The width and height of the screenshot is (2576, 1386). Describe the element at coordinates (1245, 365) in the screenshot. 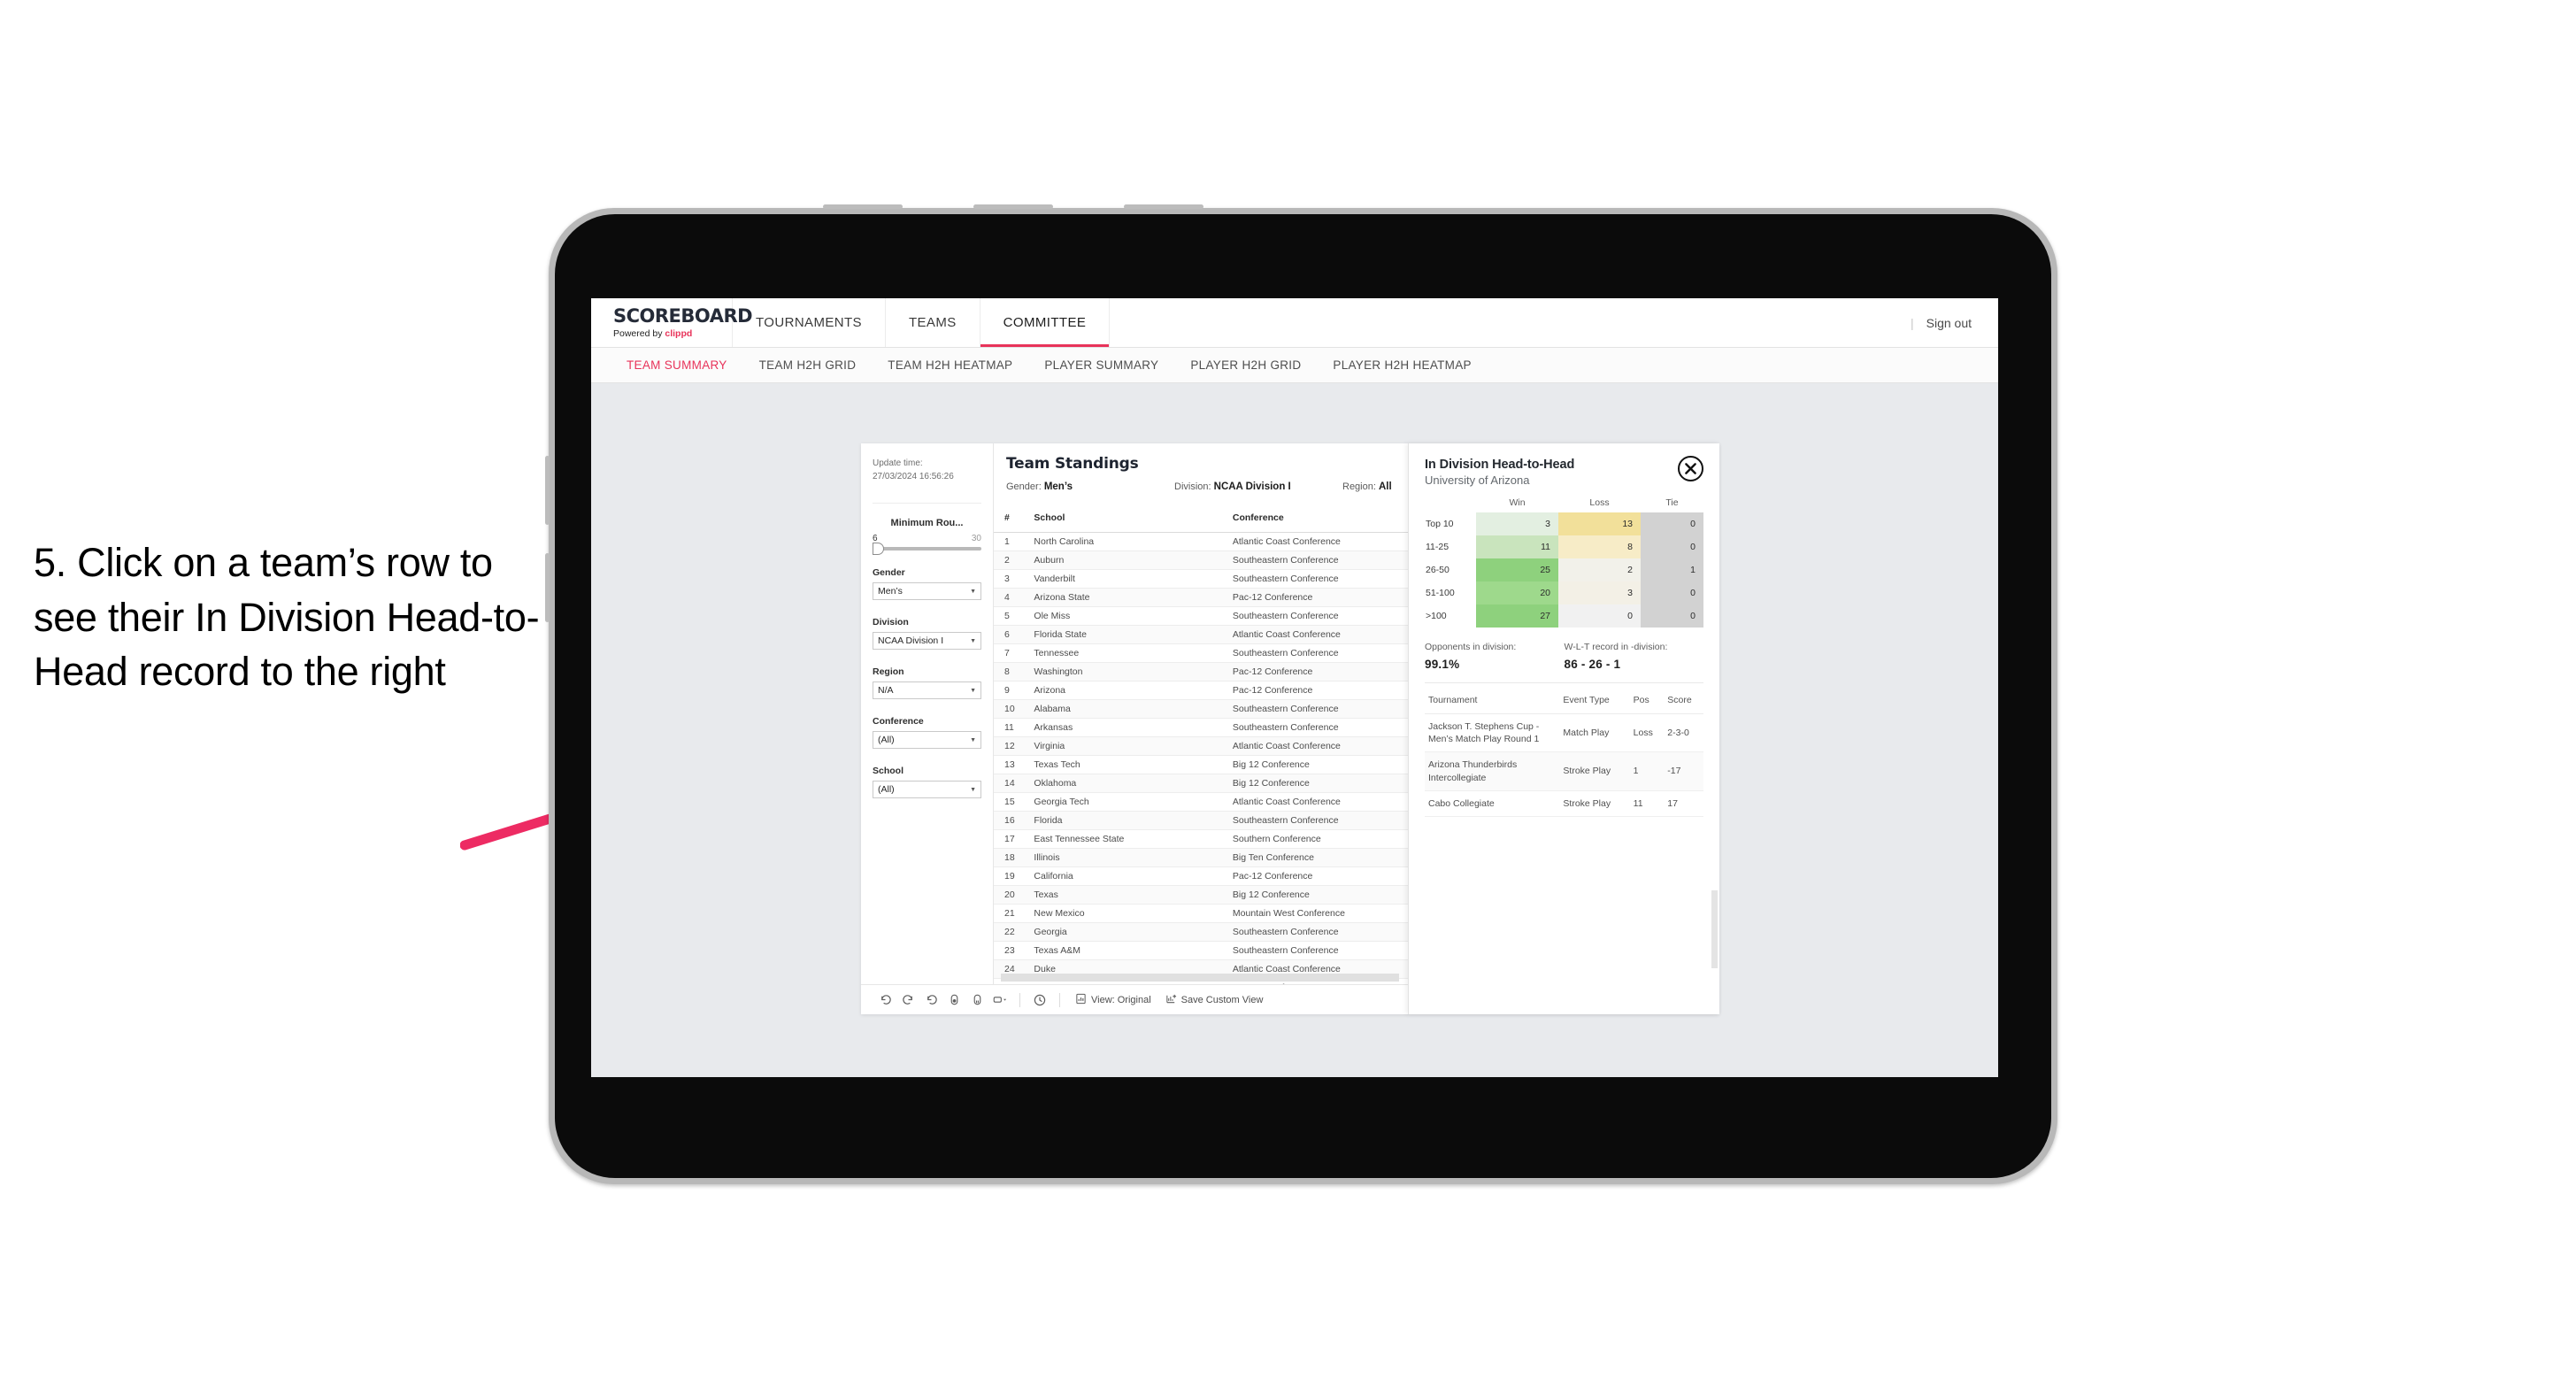

I see `tab-player-h2h-grid: PLAYER H2H GRID` at that location.